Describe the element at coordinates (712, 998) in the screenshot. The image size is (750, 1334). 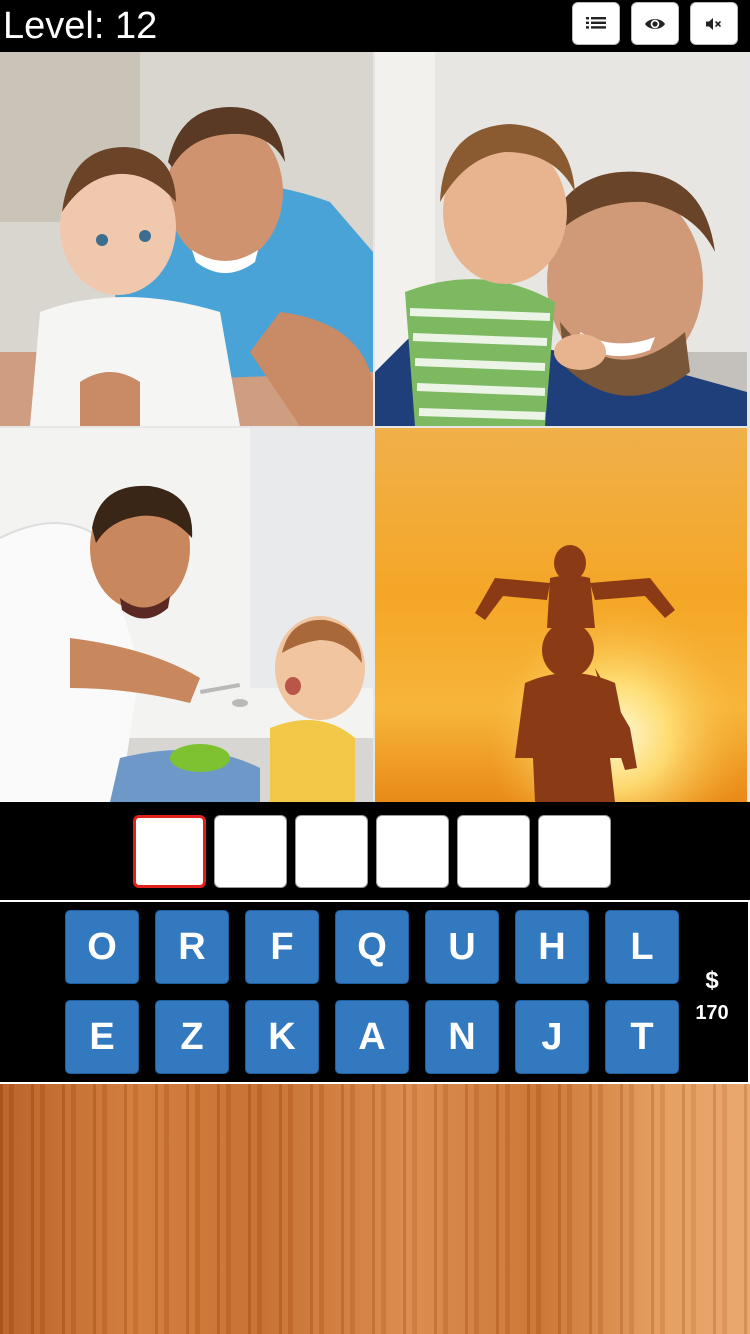
I see `coin-balance: $ 170` at that location.